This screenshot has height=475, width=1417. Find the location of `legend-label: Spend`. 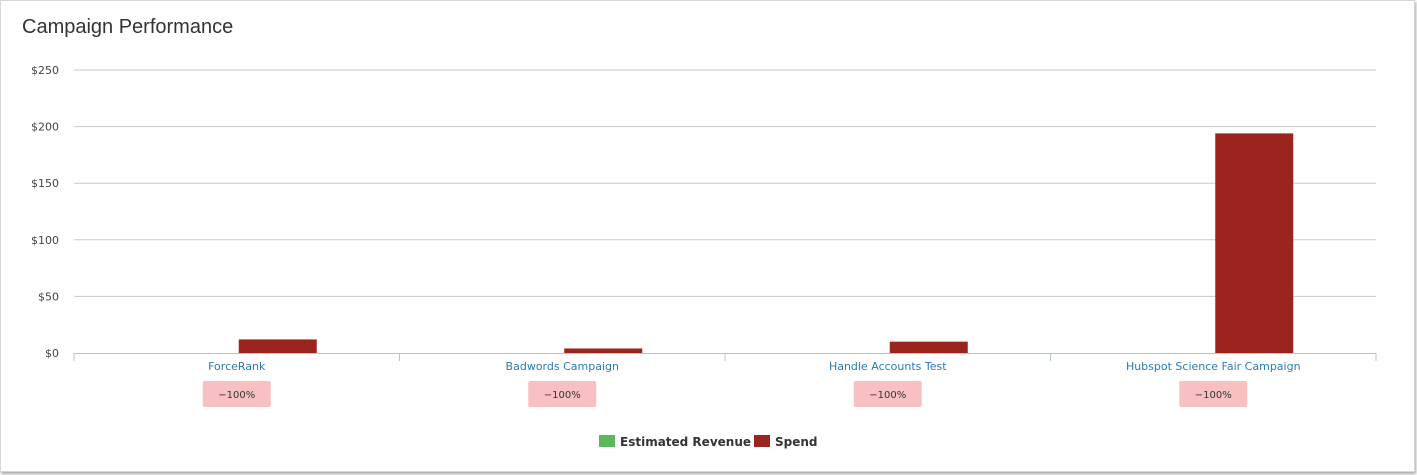

legend-label: Spend is located at coordinates (796, 442).